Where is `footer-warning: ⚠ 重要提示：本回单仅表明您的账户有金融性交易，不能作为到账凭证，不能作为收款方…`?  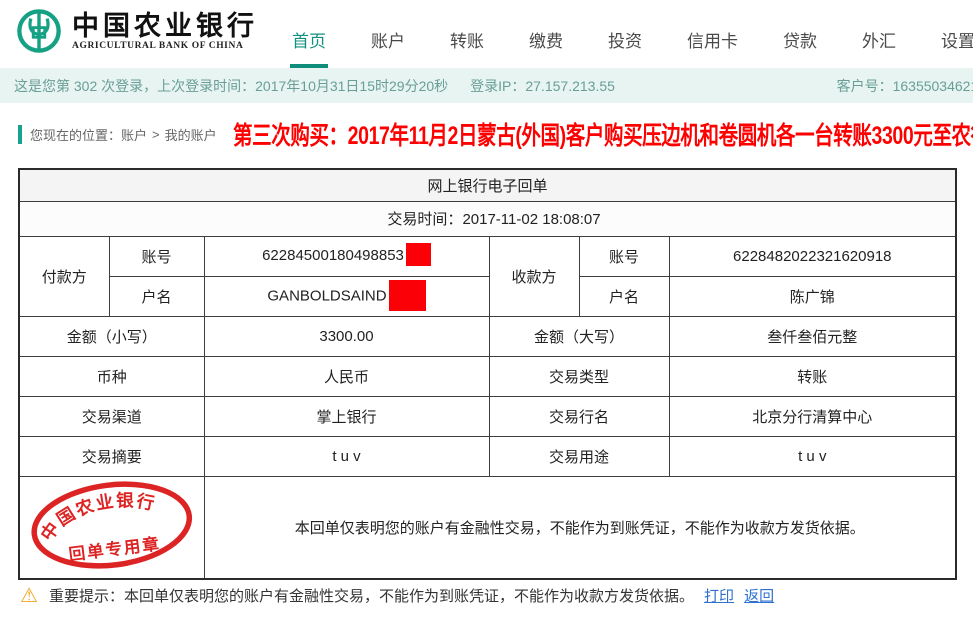
footer-warning: ⚠ 重要提示：本回单仅表明您的账户有金融性交易，不能作为到账凭证，不能作为收款方… is located at coordinates (400, 595).